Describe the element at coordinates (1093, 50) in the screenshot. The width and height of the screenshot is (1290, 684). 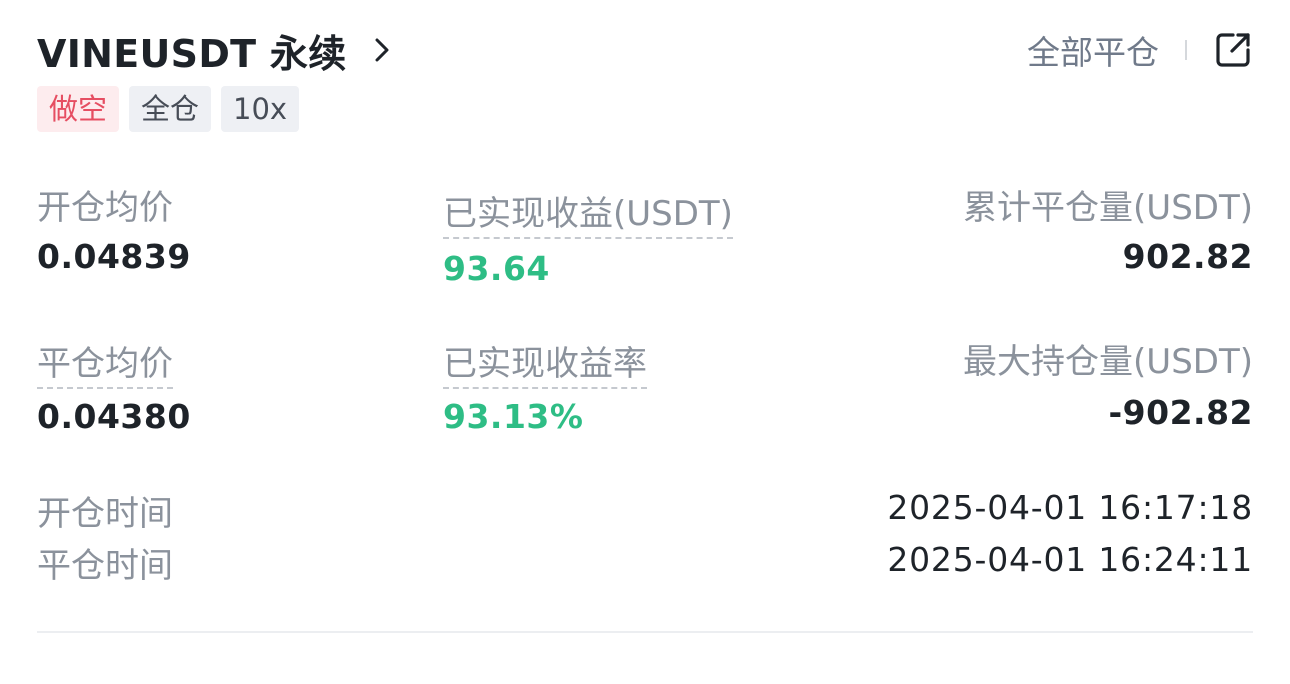
I see `close-all-button: 全部平仓` at that location.